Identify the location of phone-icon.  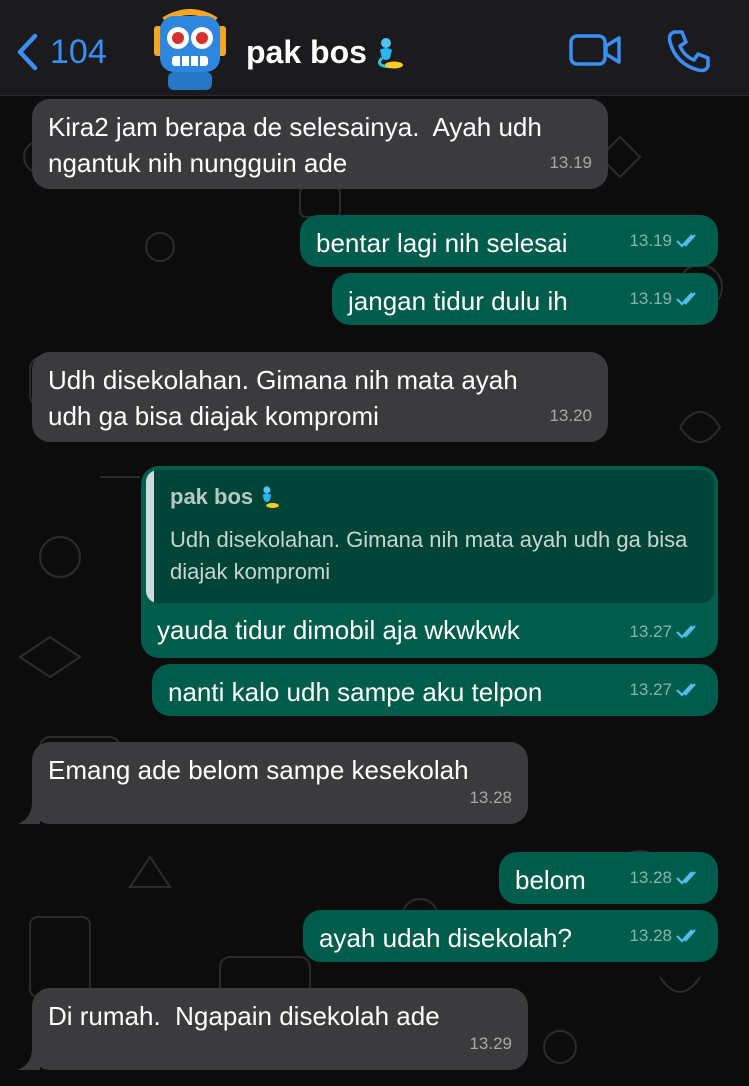
(688, 51).